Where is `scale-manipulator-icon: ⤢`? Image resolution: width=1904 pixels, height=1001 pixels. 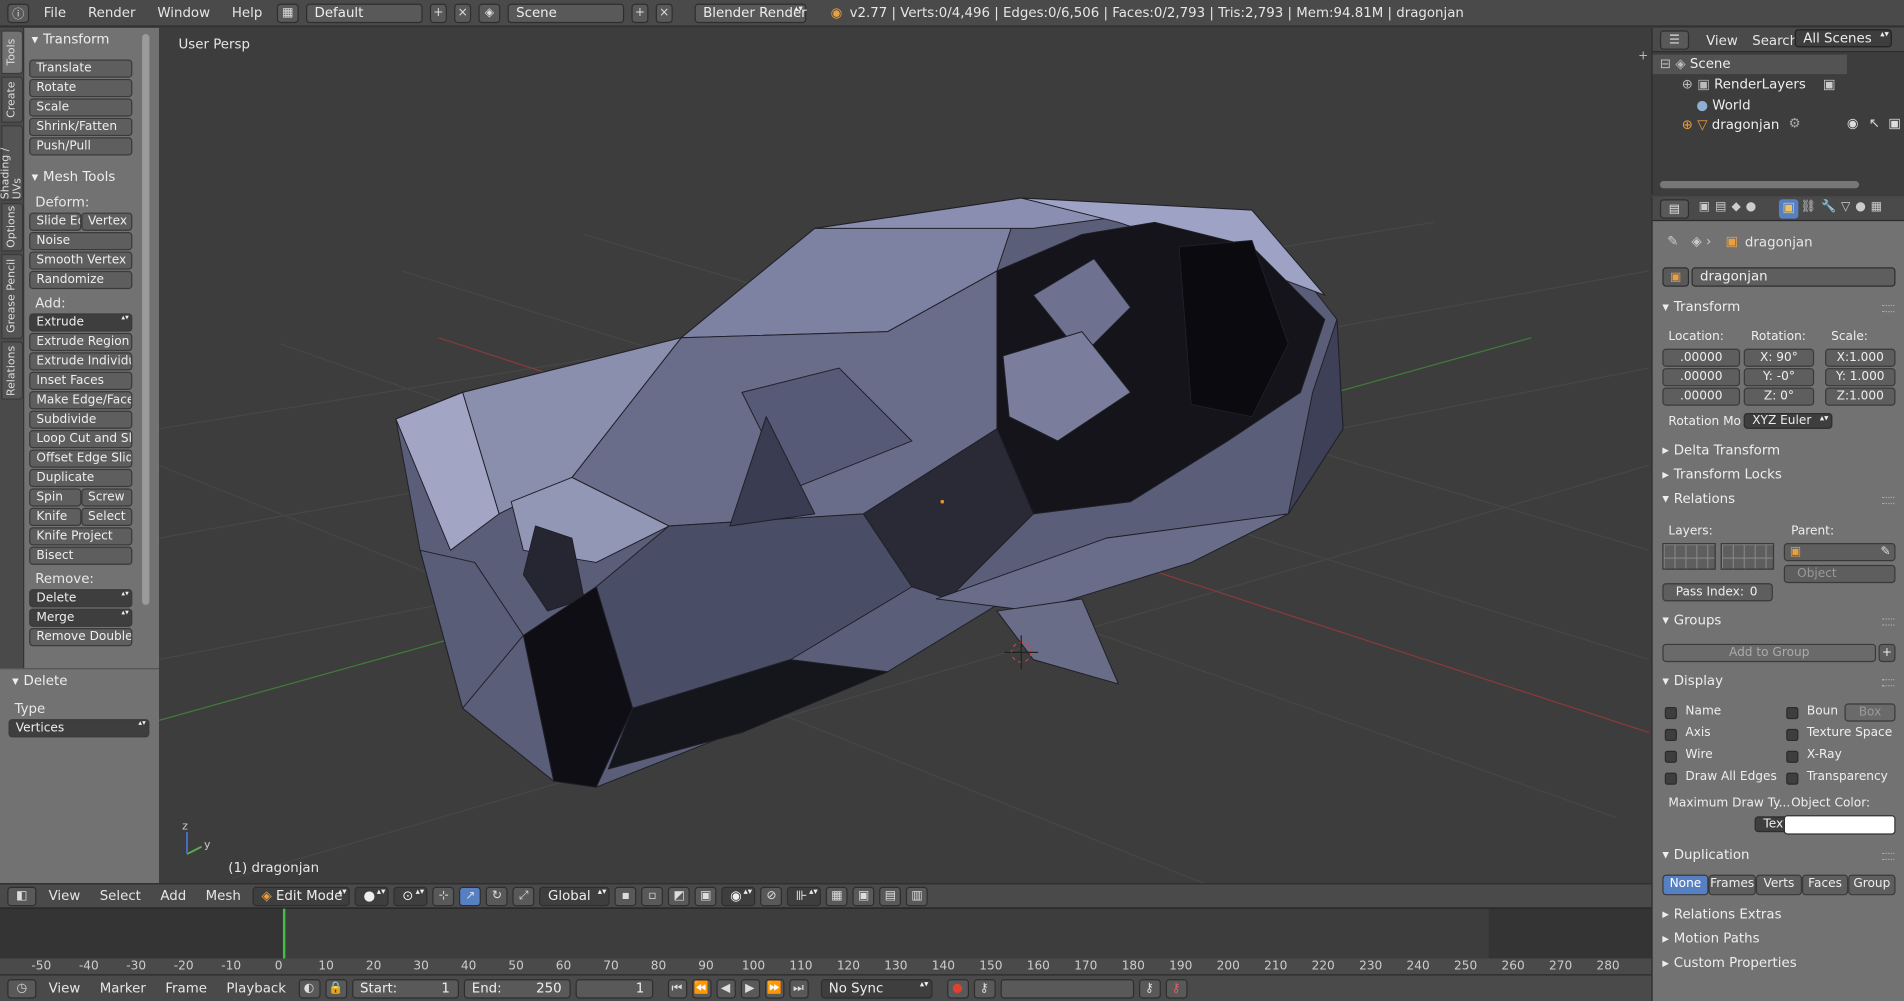
scale-manipulator-icon: ⤢ is located at coordinates (523, 896).